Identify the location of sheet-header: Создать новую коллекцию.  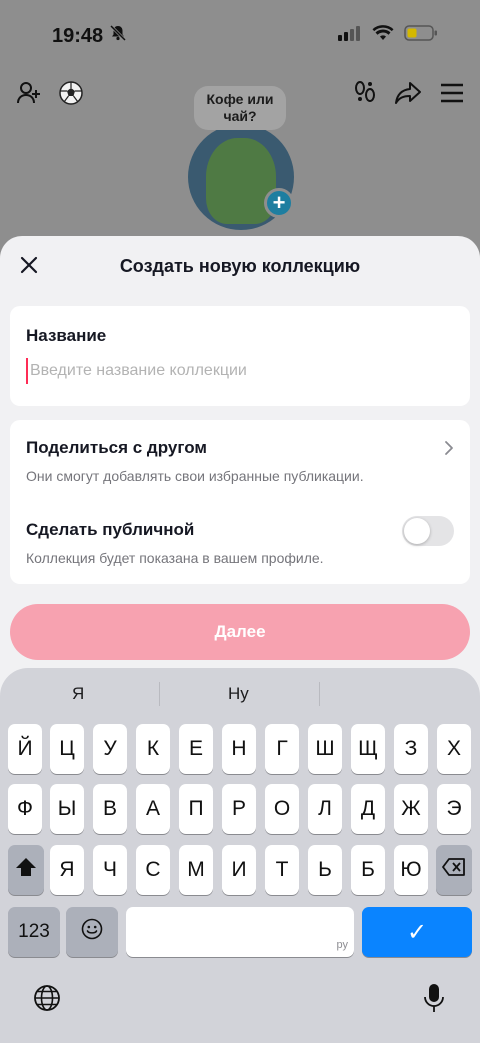
(240, 267).